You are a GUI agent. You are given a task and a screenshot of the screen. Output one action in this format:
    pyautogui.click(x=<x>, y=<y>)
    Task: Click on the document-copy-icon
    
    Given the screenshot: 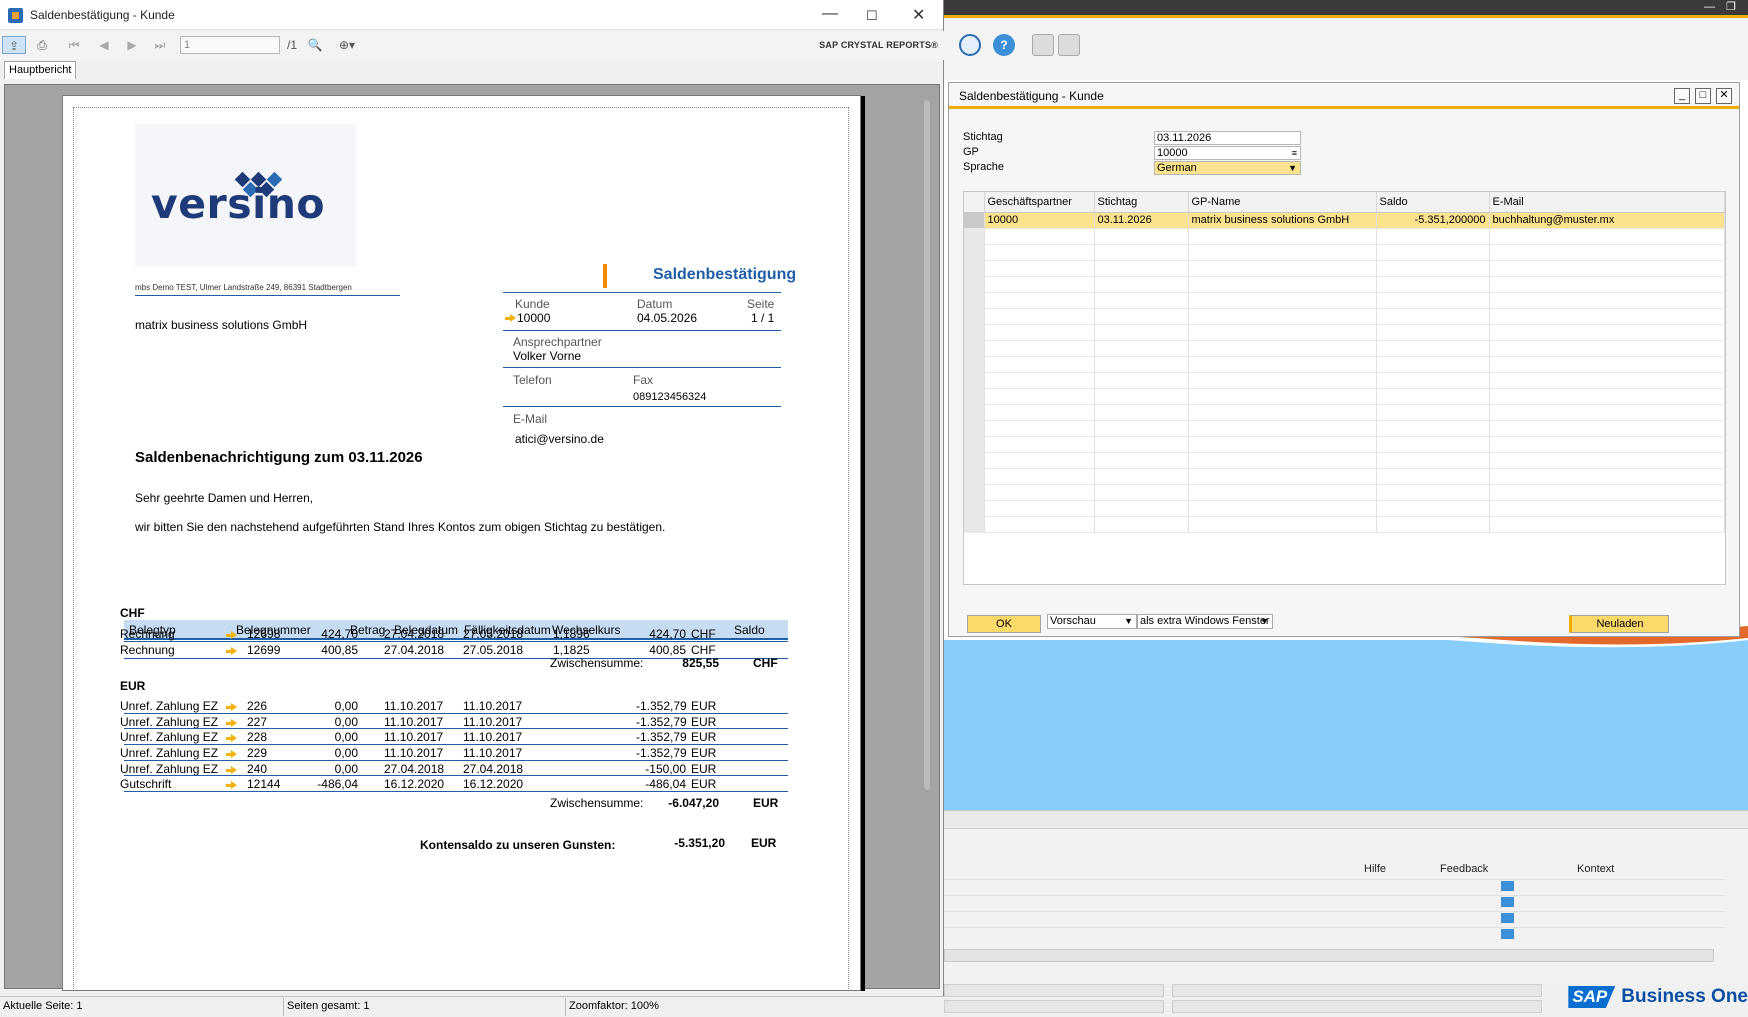 What is the action you would take?
    pyautogui.click(x=1069, y=45)
    